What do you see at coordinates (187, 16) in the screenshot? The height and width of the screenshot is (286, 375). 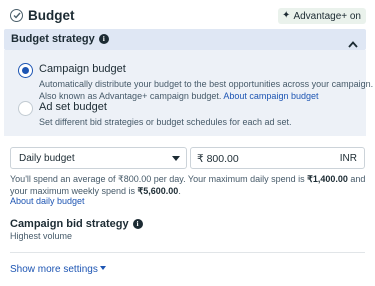 I see `budget-section-header: Budget ✦ Advantage+ on` at bounding box center [187, 16].